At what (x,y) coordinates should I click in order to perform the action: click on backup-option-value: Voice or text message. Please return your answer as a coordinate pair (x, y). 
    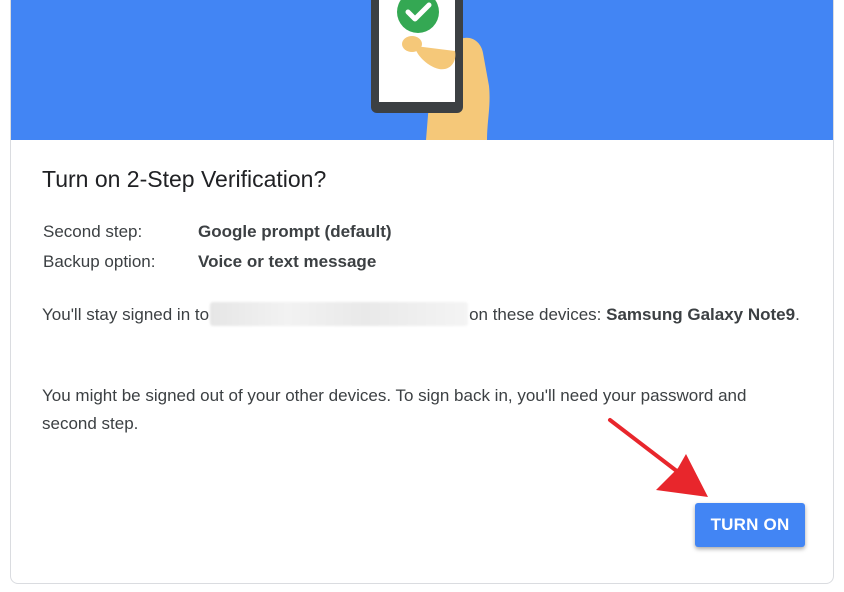
    Looking at the image, I should click on (287, 261).